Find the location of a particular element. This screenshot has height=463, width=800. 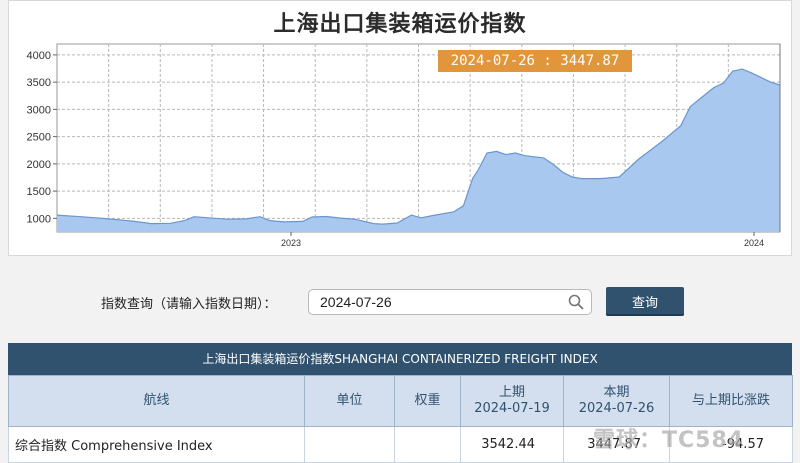

date-search-input is located at coordinates (450, 302).